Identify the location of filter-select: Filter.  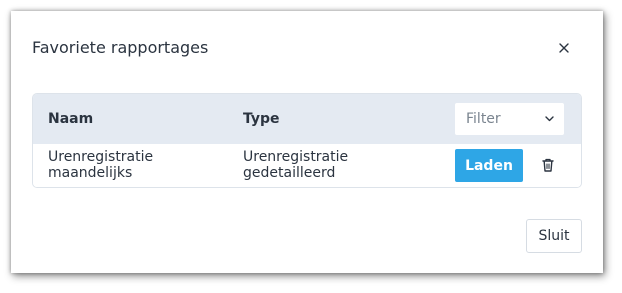
(509, 119).